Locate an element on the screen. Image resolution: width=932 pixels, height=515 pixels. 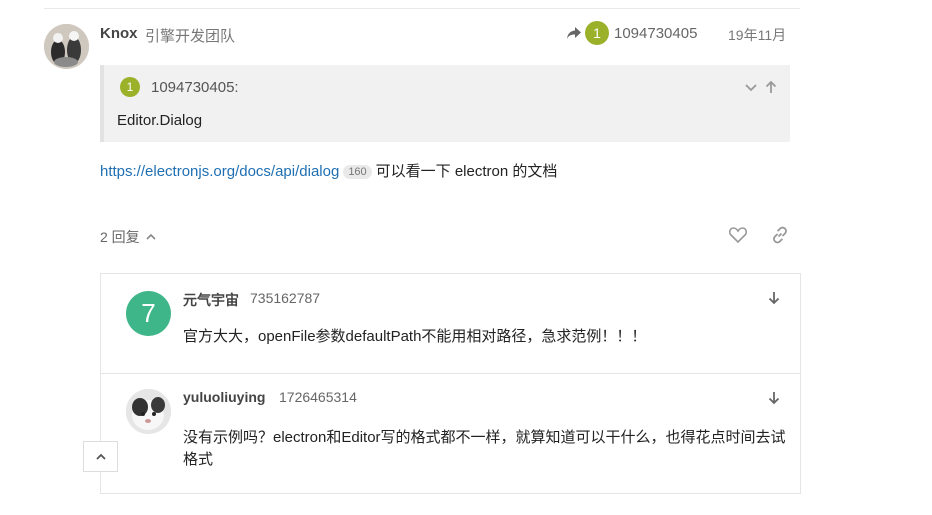
reply-to-username: 1094730405 is located at coordinates (655, 33).